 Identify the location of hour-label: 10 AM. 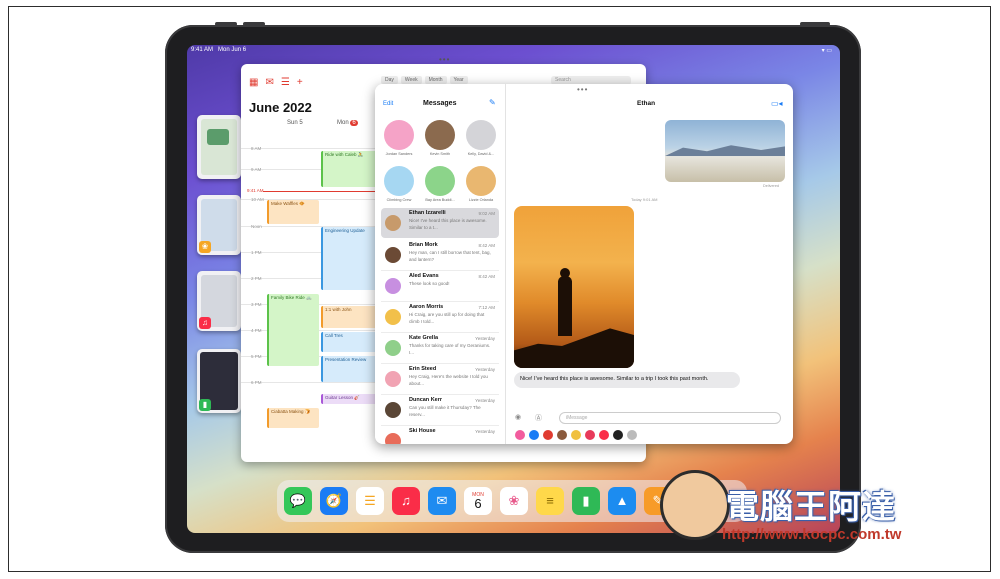
(257, 199).